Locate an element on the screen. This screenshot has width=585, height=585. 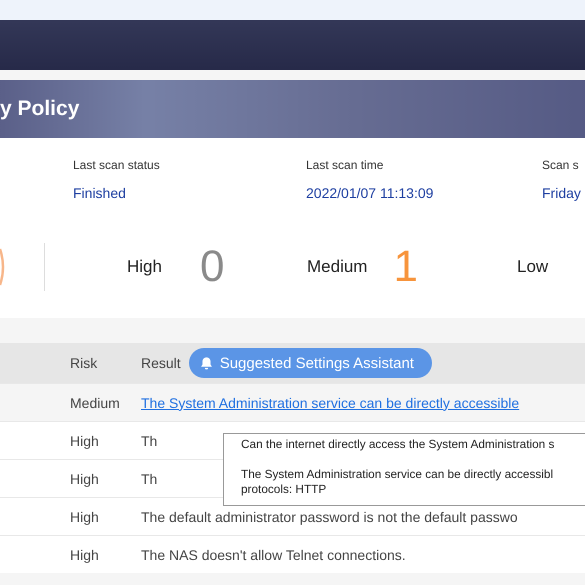
info-value: Finished is located at coordinates (100, 193).